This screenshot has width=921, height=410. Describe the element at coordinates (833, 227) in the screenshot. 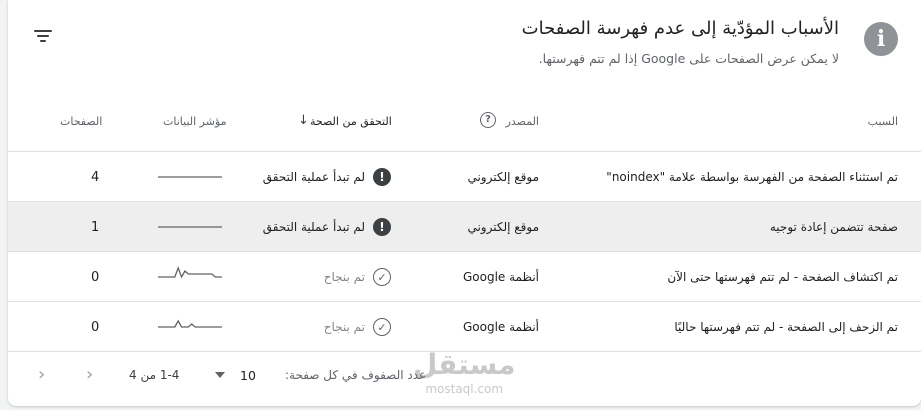

I see `reason-cell: صفحة تتضمن إعادة توجيه` at that location.